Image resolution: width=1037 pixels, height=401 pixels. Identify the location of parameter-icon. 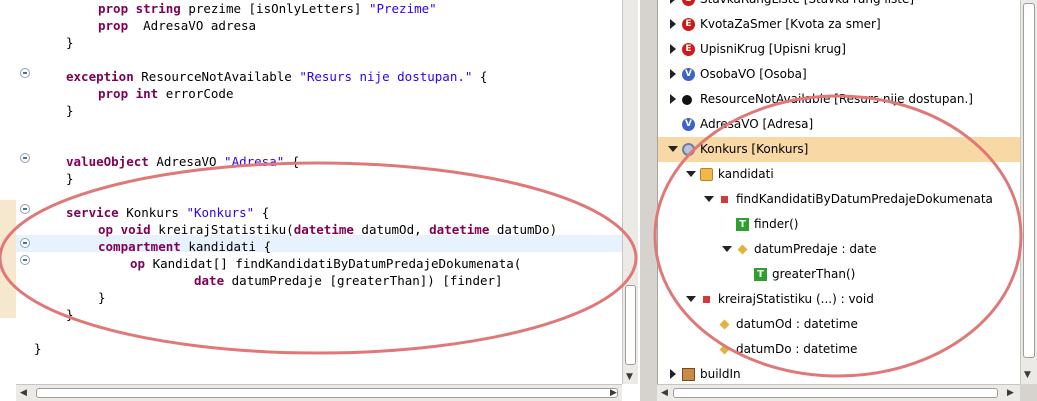
(742, 249).